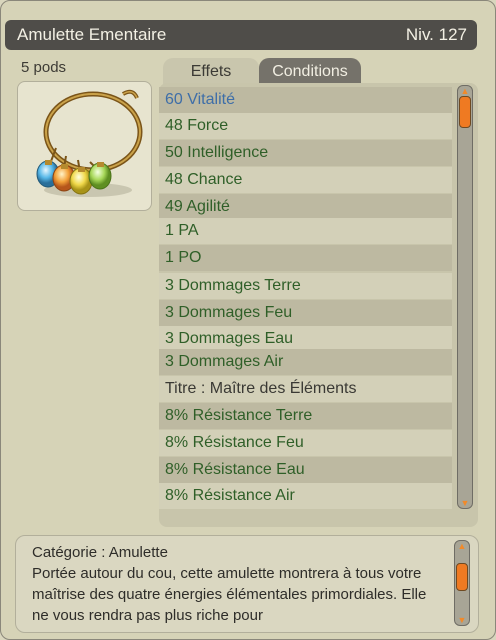 This screenshot has width=496, height=640. What do you see at coordinates (305, 389) in the screenshot?
I see `effect-row-title: Titre : Maître des Éléments` at bounding box center [305, 389].